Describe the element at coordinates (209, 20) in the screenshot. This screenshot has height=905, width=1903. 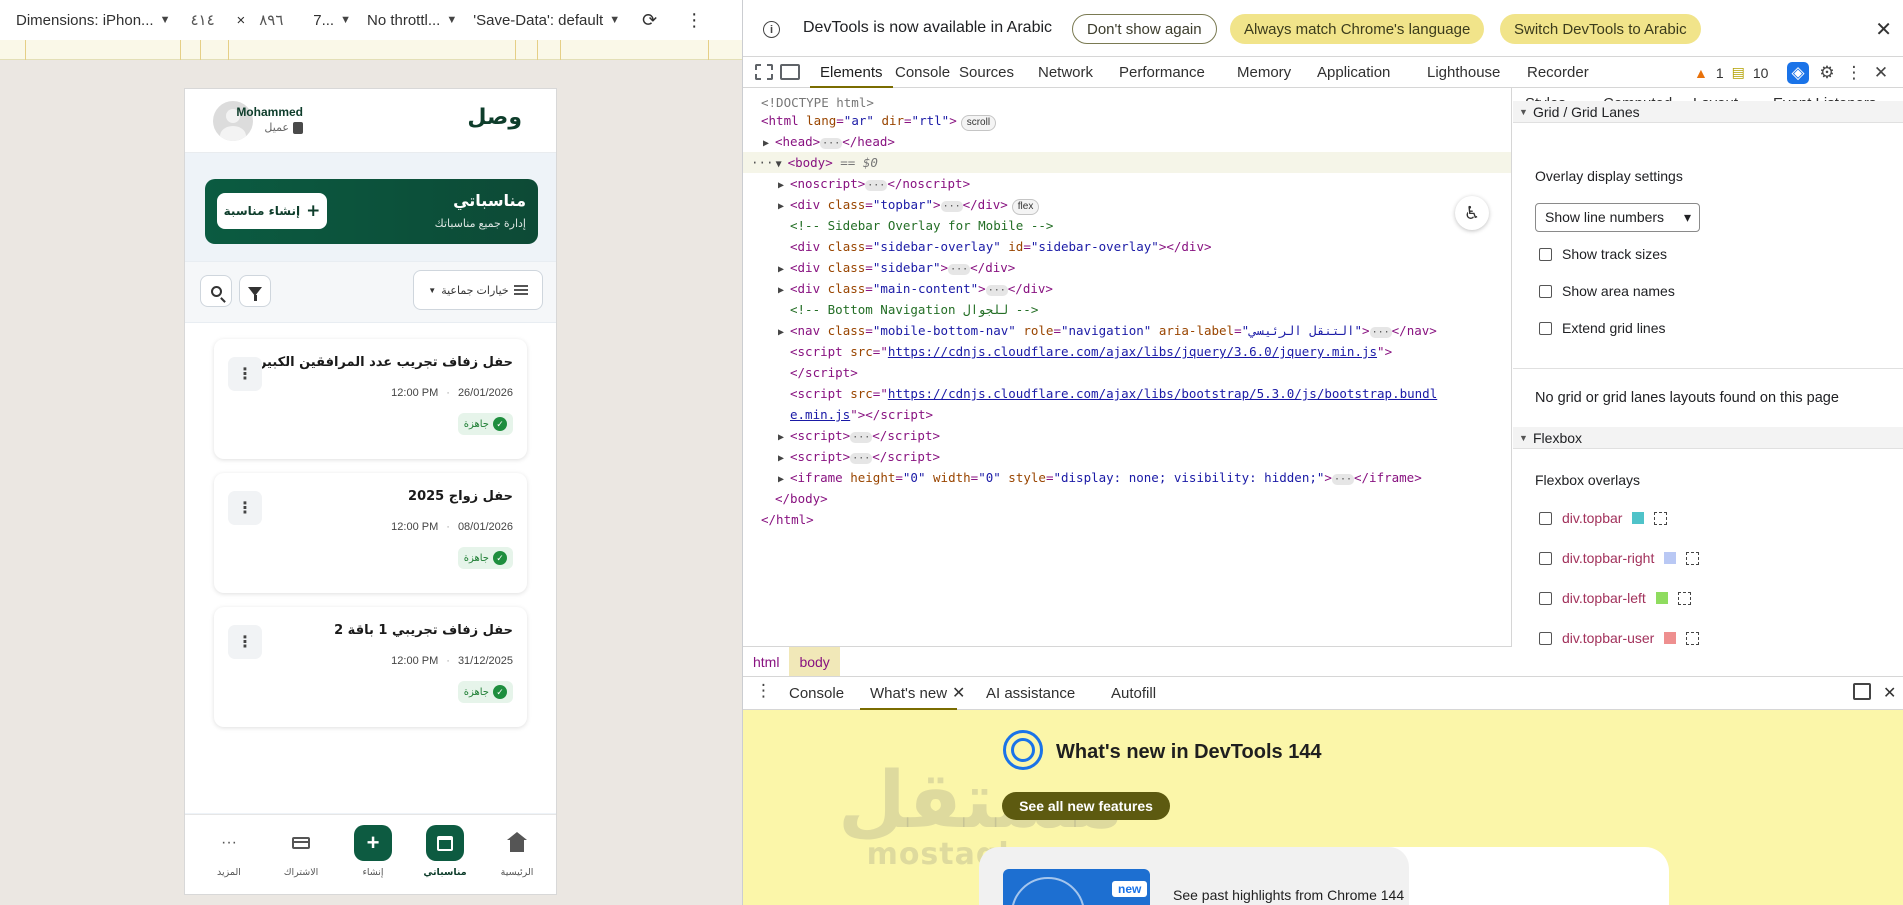
I see `width-input: ٤١٤` at that location.